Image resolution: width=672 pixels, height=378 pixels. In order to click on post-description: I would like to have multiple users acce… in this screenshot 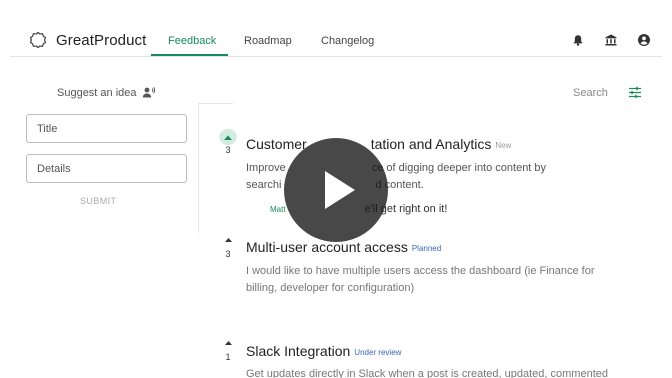, I will do `click(436, 280)`.